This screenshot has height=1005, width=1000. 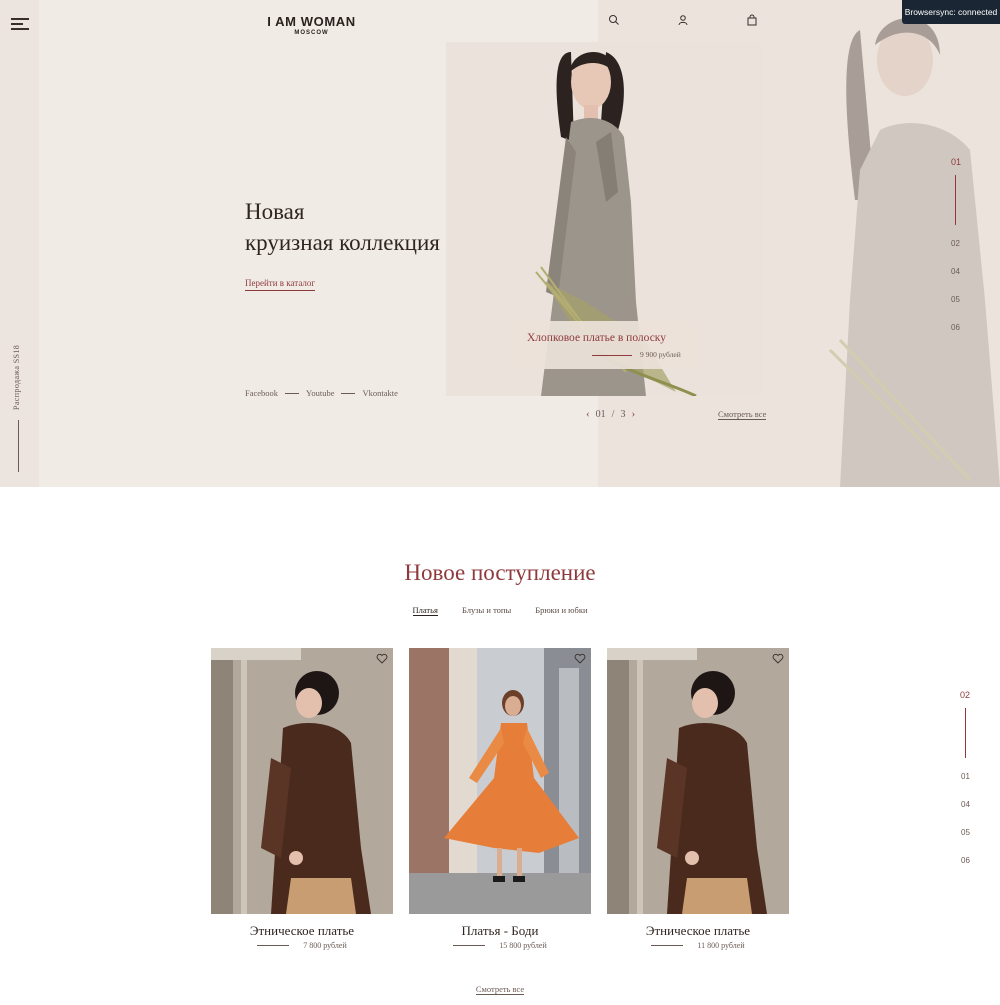 I want to click on tab-blouses: Блузы и топы, so click(x=486, y=610).